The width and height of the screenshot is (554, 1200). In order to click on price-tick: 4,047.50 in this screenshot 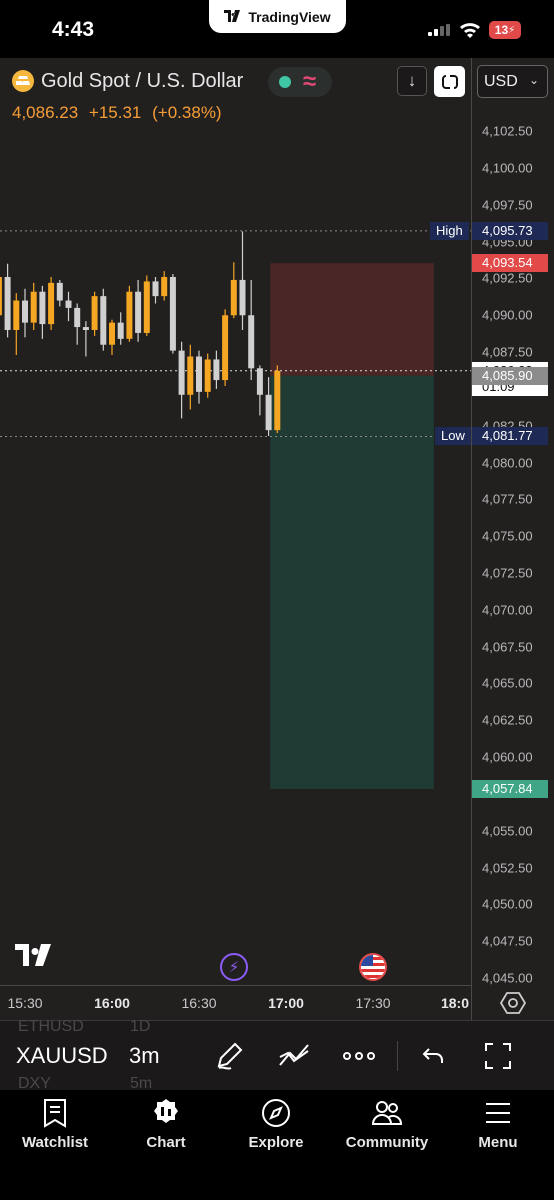, I will do `click(507, 941)`.